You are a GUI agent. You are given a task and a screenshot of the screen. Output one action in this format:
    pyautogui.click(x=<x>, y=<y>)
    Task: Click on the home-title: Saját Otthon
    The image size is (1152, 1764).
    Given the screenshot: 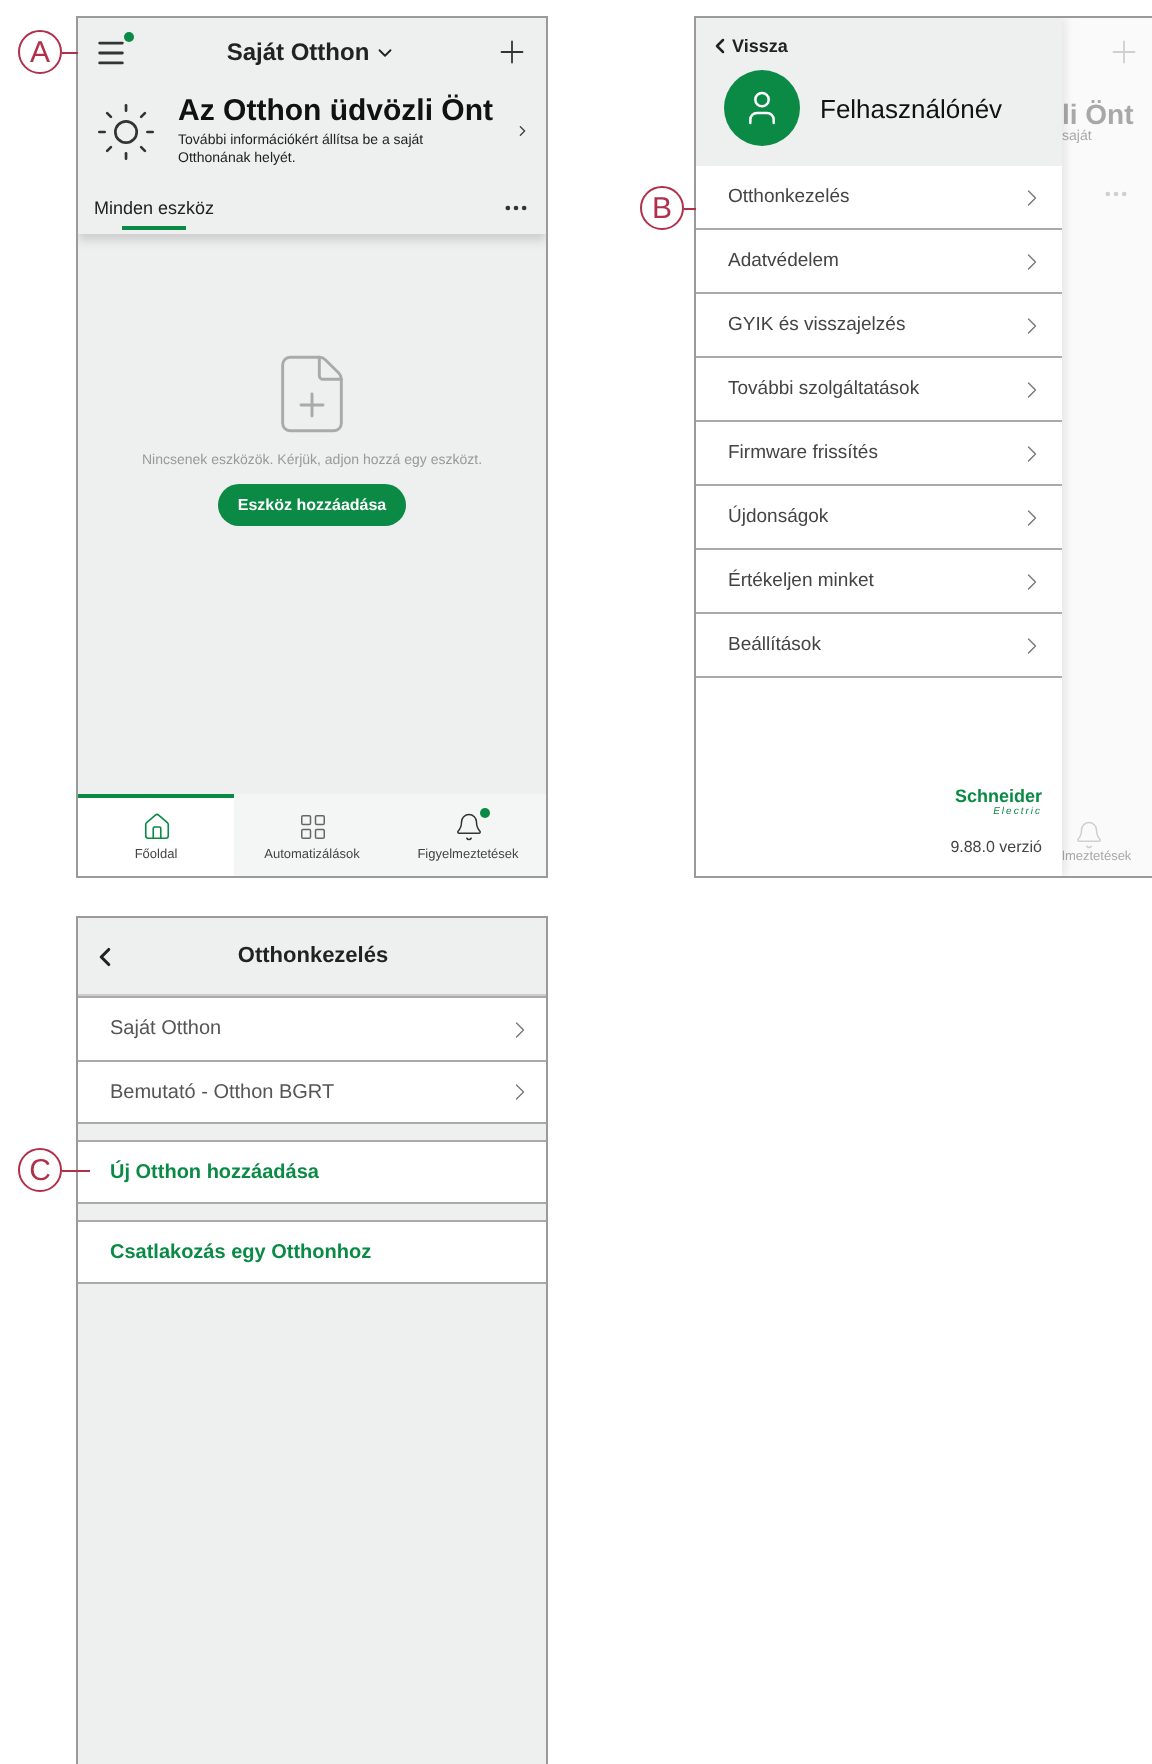 What is the action you would take?
    pyautogui.click(x=311, y=52)
    